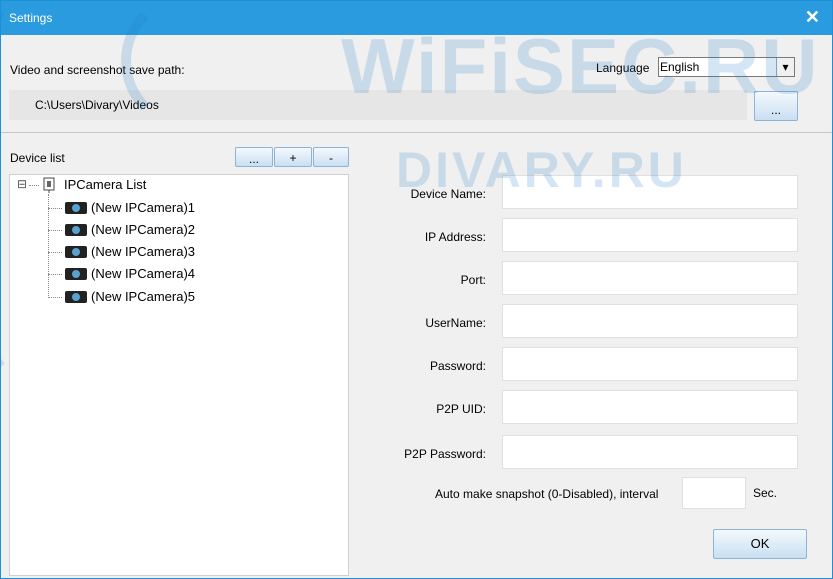  Describe the element at coordinates (785, 67) in the screenshot. I see `dropdown-arrow-icon: ▾` at that location.